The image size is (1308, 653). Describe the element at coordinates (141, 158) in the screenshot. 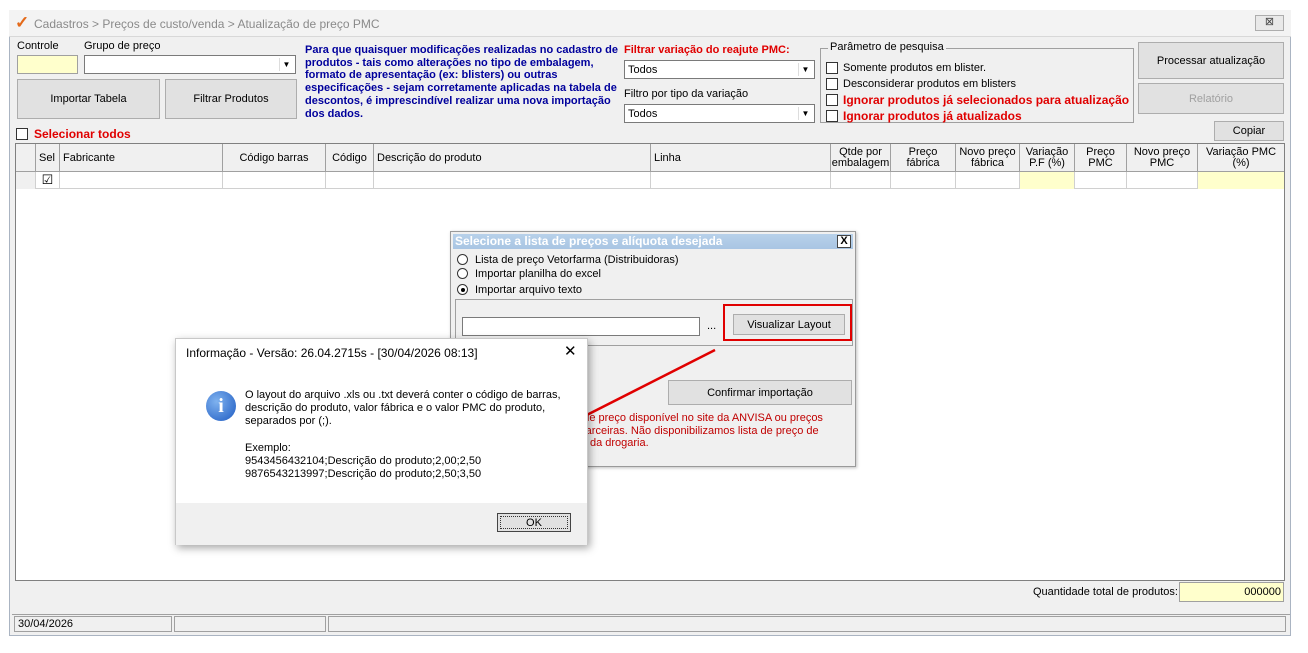

I see `col-fabricante: Fabricante` at that location.